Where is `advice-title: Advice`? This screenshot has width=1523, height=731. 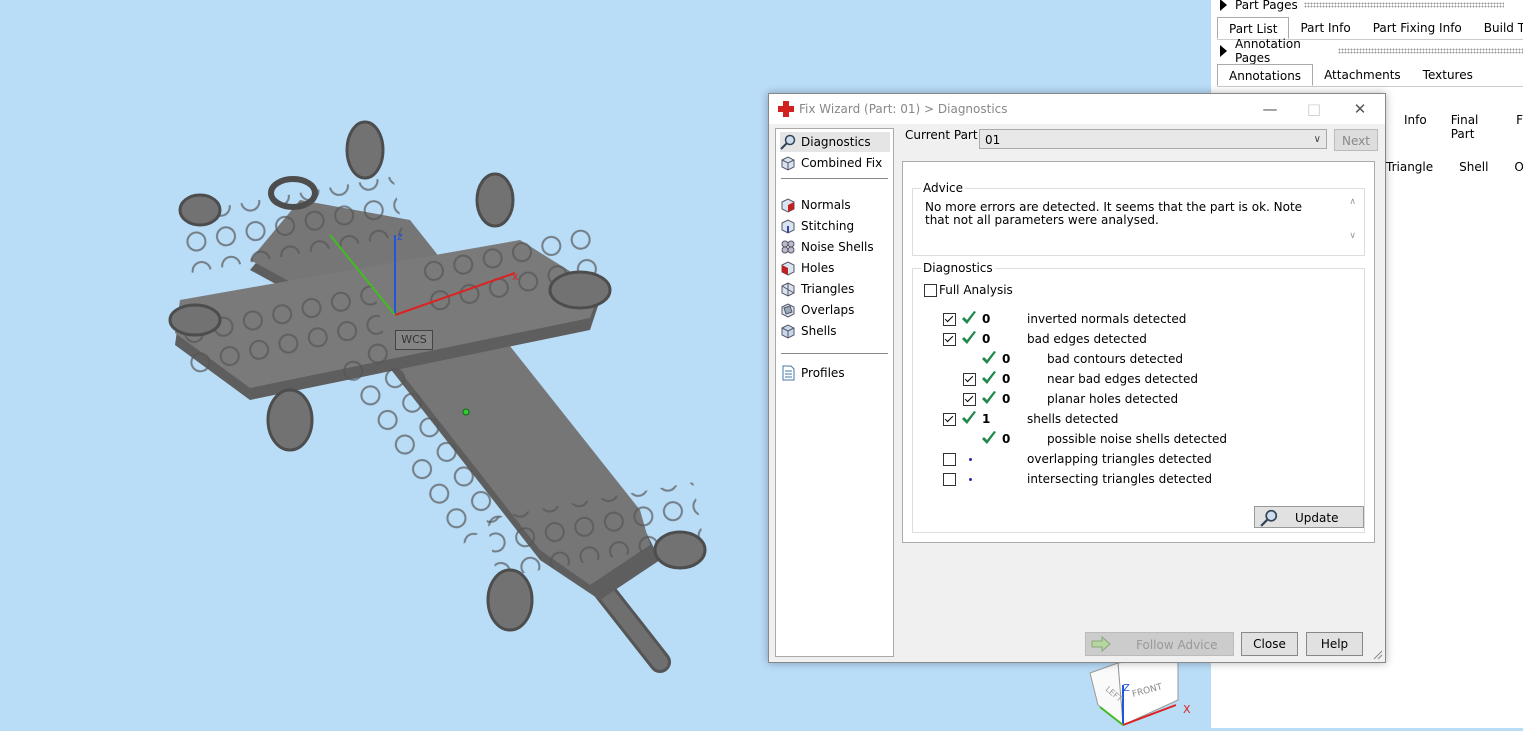 advice-title: Advice is located at coordinates (943, 188).